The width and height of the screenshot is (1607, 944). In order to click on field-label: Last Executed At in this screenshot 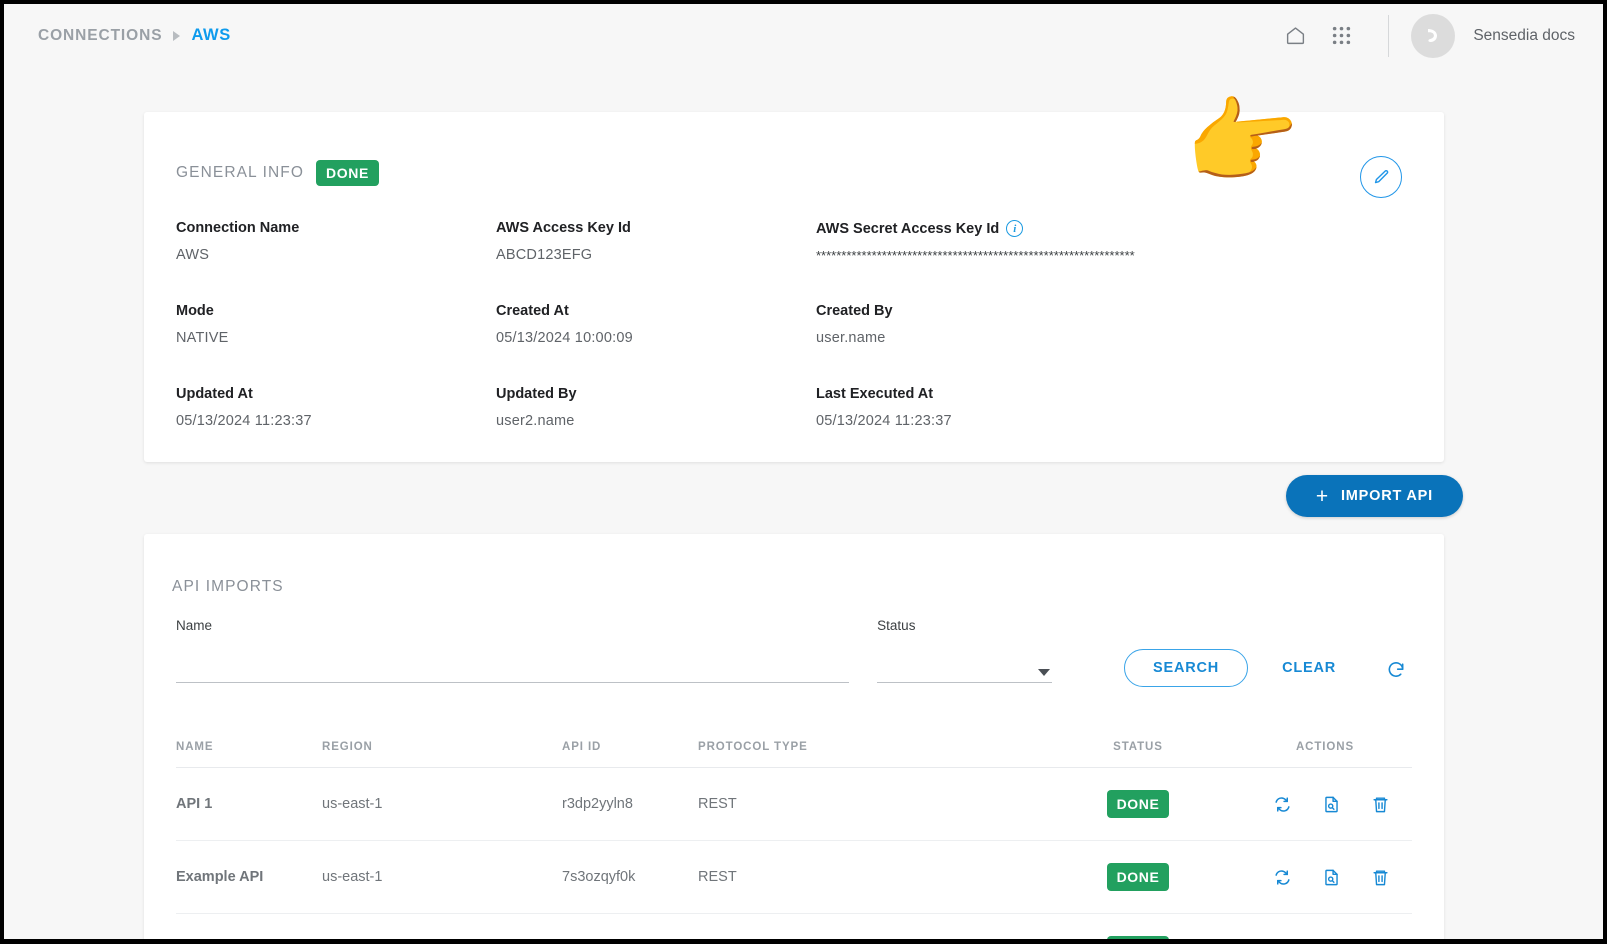, I will do `click(875, 394)`.